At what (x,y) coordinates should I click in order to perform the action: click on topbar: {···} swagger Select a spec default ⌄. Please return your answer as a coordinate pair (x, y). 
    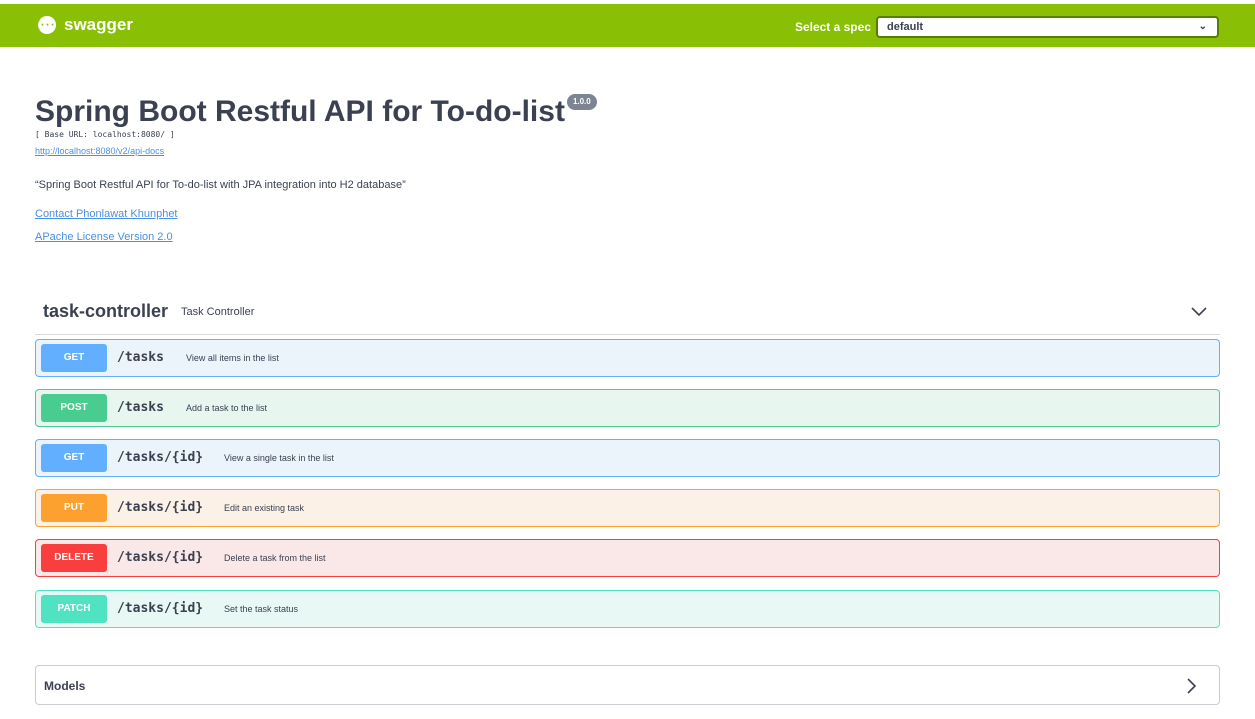
    Looking at the image, I should click on (627, 25).